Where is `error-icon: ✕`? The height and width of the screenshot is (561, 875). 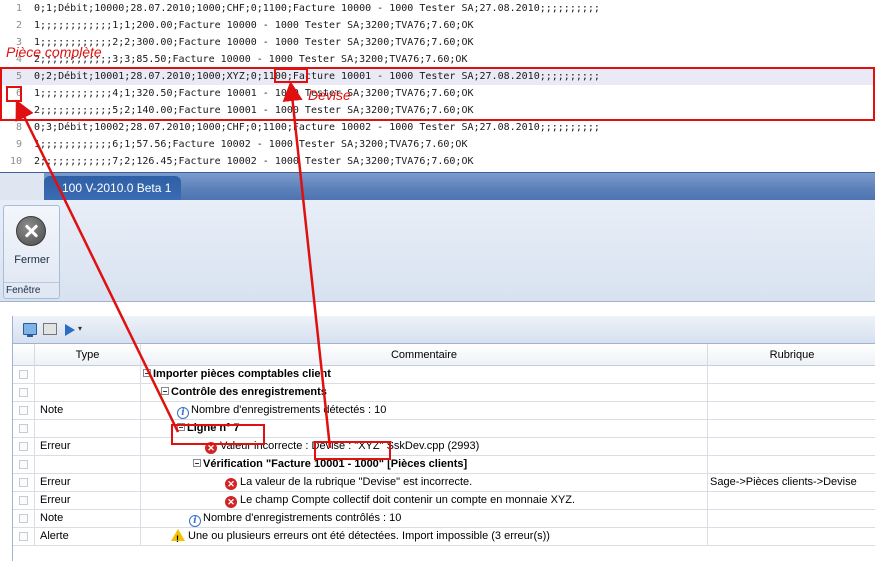
error-icon: ✕ is located at coordinates (231, 484).